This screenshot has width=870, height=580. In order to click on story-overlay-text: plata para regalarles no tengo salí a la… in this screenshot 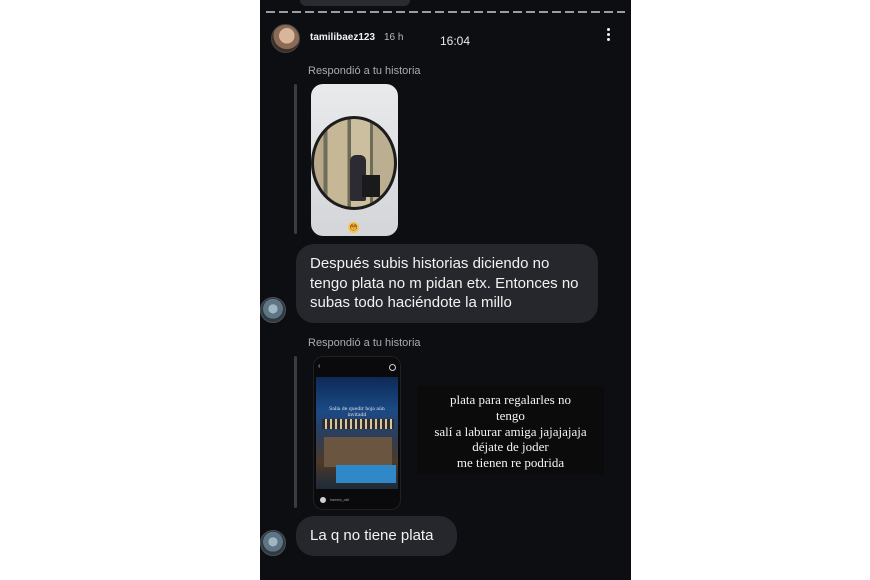, I will do `click(510, 430)`.